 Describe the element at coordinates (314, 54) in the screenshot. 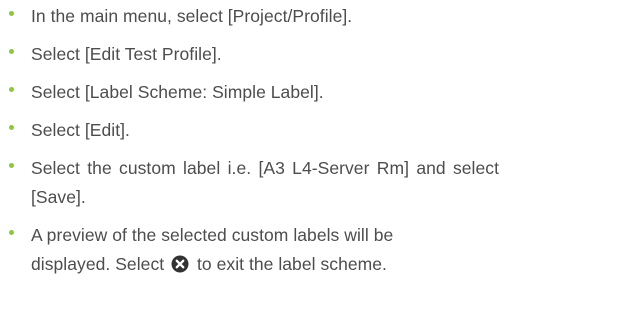

I see `step-item-2: Select [Edit Test Profile].` at that location.